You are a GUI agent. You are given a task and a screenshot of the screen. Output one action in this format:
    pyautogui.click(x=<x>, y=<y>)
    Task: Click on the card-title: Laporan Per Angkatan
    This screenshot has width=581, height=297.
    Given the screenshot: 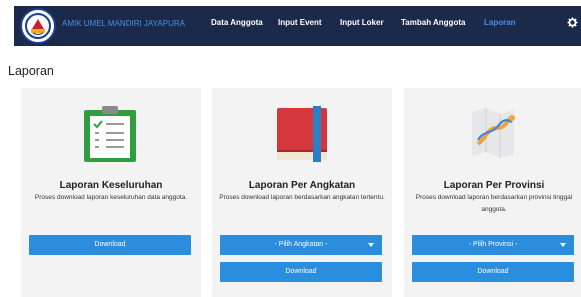 What is the action you would take?
    pyautogui.click(x=302, y=185)
    